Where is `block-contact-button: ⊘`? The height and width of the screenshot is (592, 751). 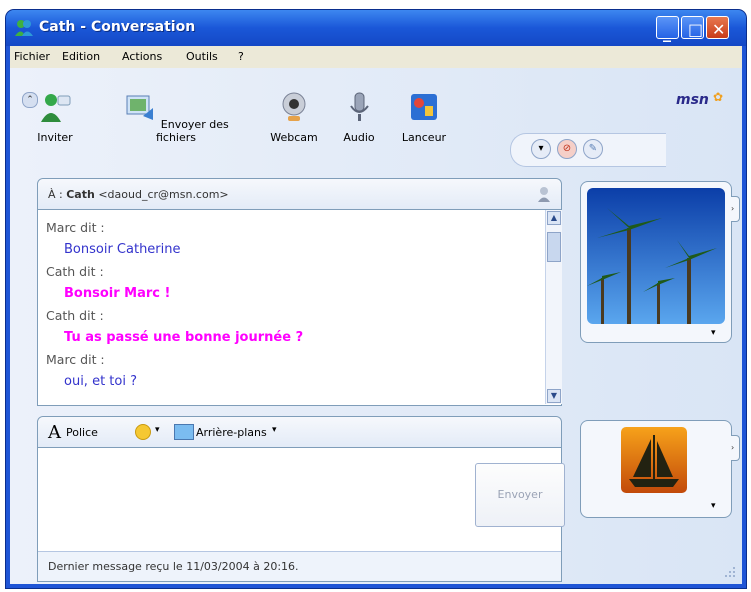
block-contact-button: ⊘ is located at coordinates (567, 149).